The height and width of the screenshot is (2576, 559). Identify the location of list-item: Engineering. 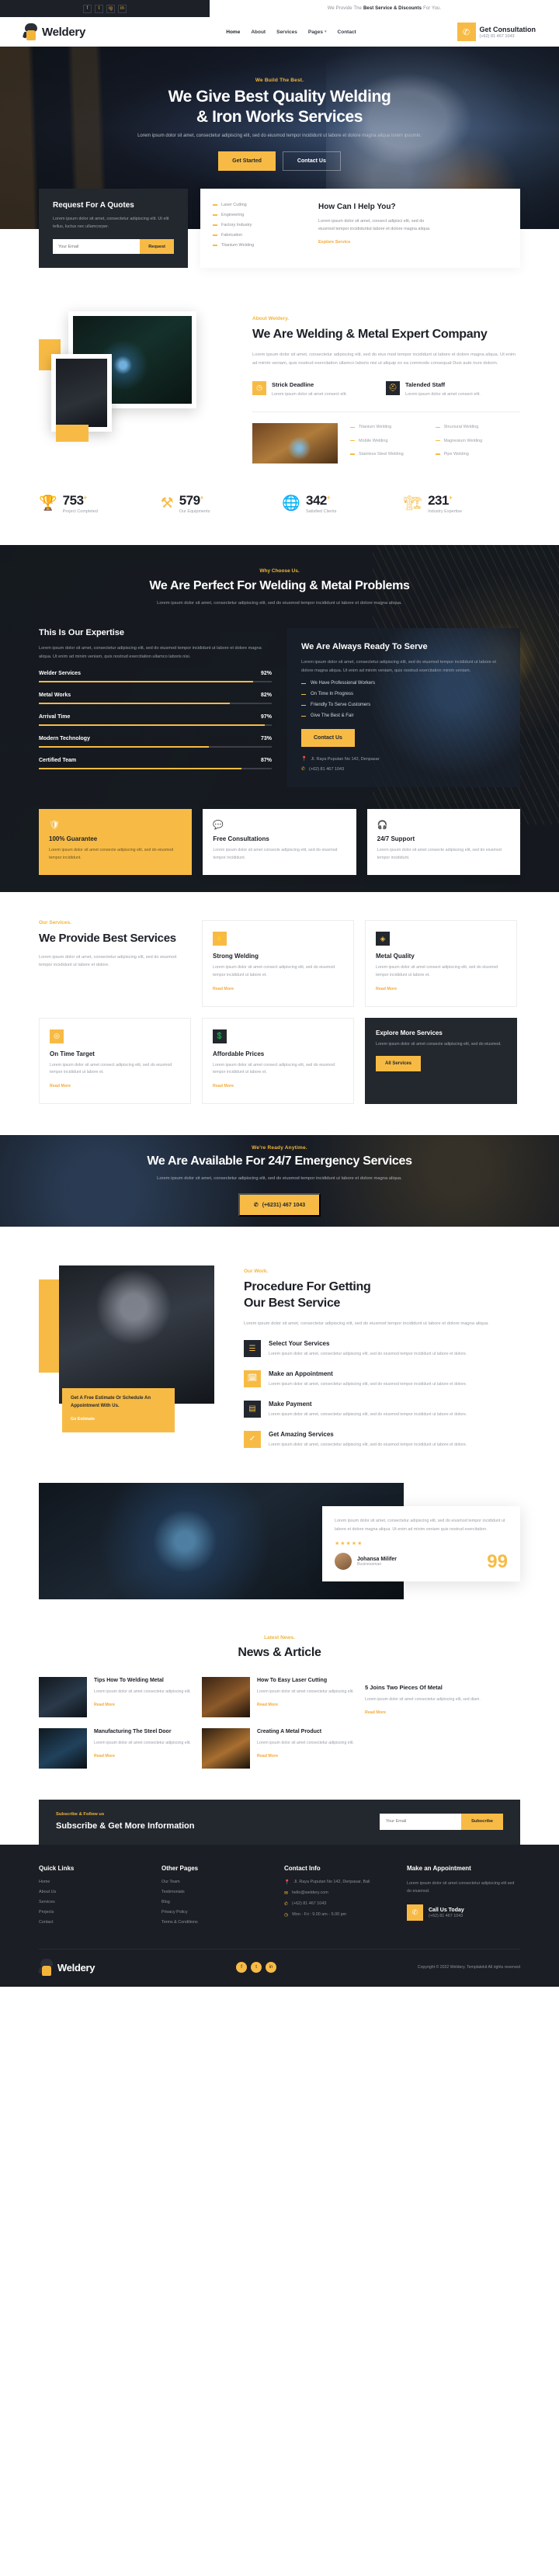
(259, 215).